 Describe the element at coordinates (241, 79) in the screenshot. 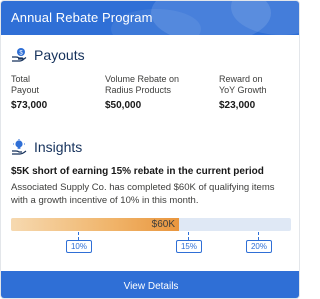

I see `metric-label: Reward on` at that location.